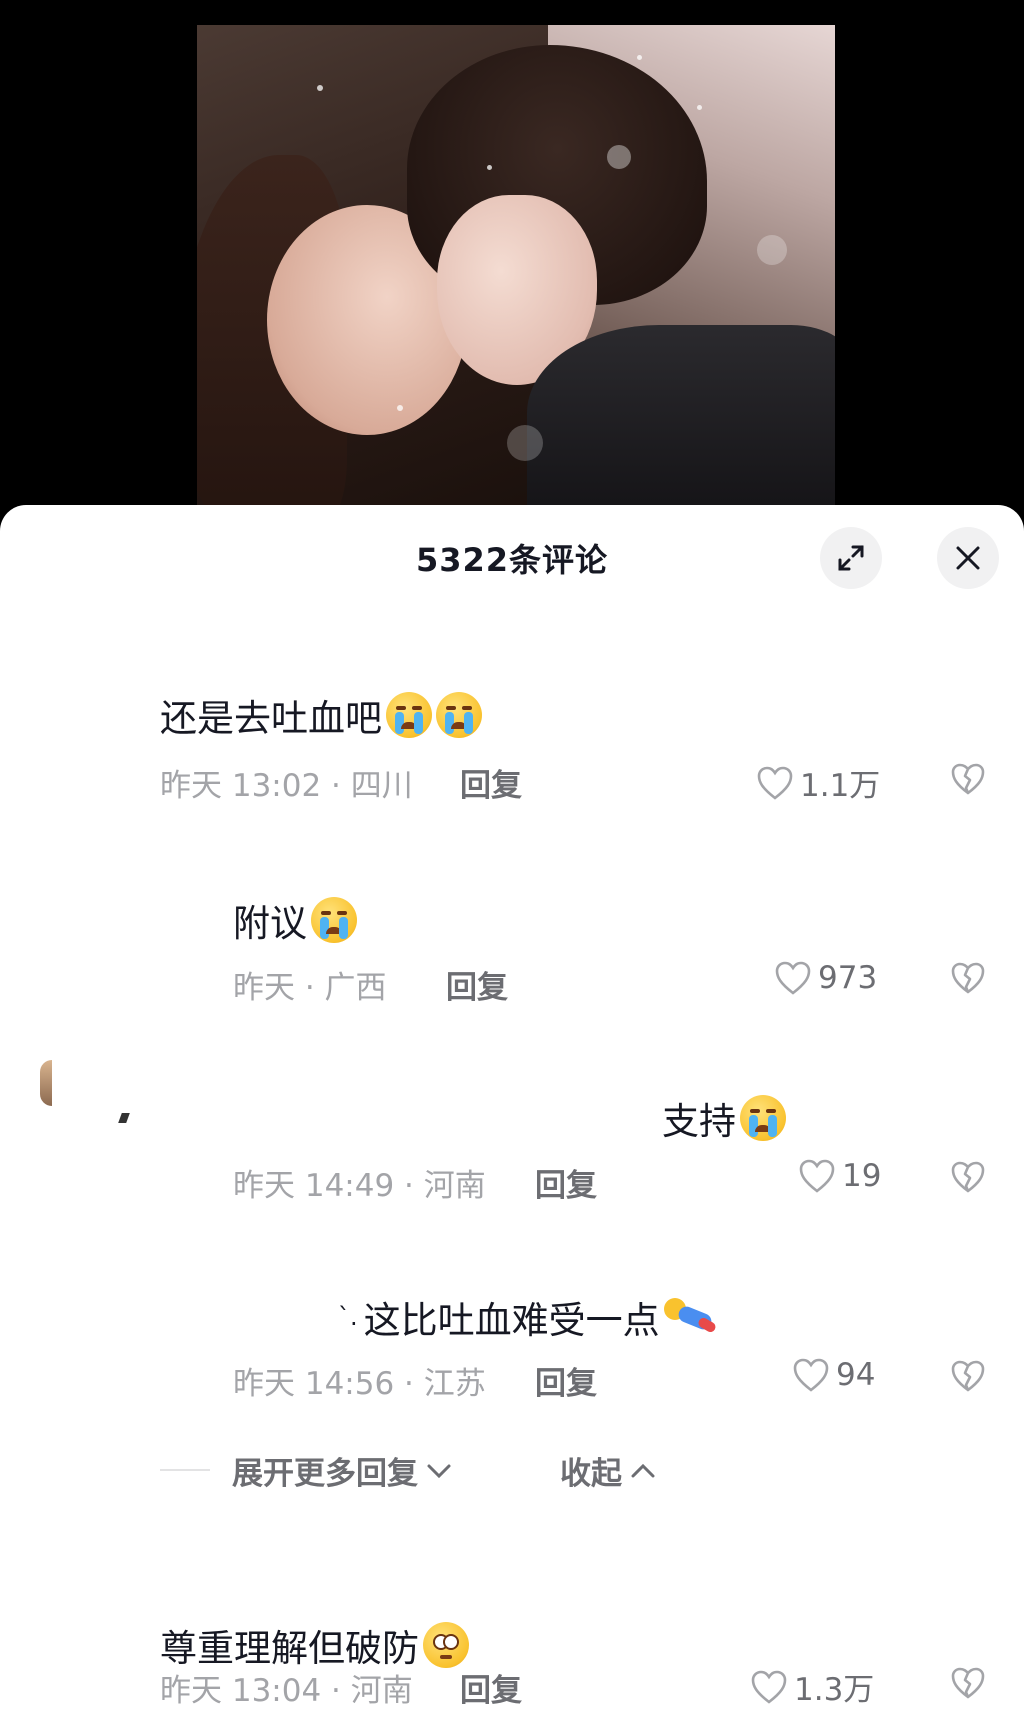 The height and width of the screenshot is (1734, 1024). I want to click on comment-body: 尊重理解但破防, so click(289, 1648).